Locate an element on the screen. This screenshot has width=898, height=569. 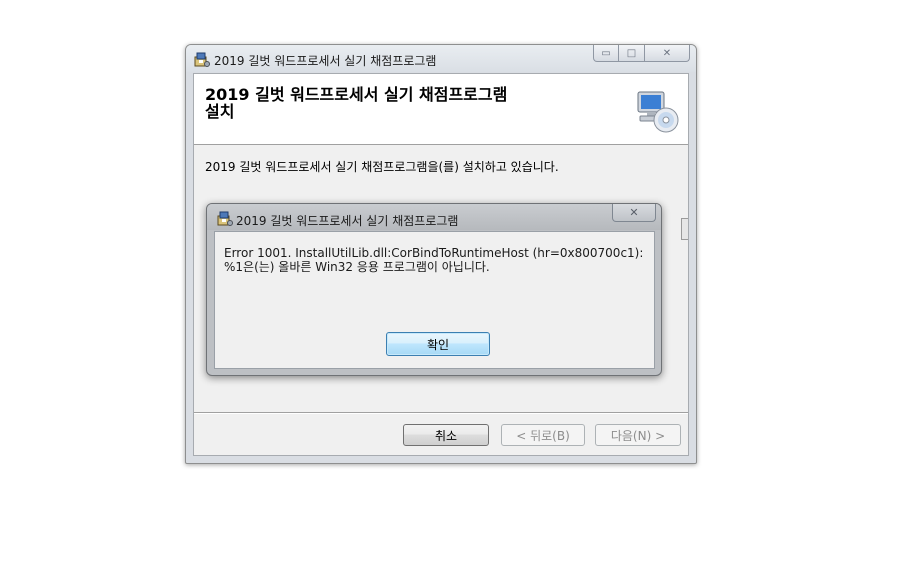
banner-title: 2019 길벗 워드프로세서 실기 채점프로그램 설치 is located at coordinates (385, 103).